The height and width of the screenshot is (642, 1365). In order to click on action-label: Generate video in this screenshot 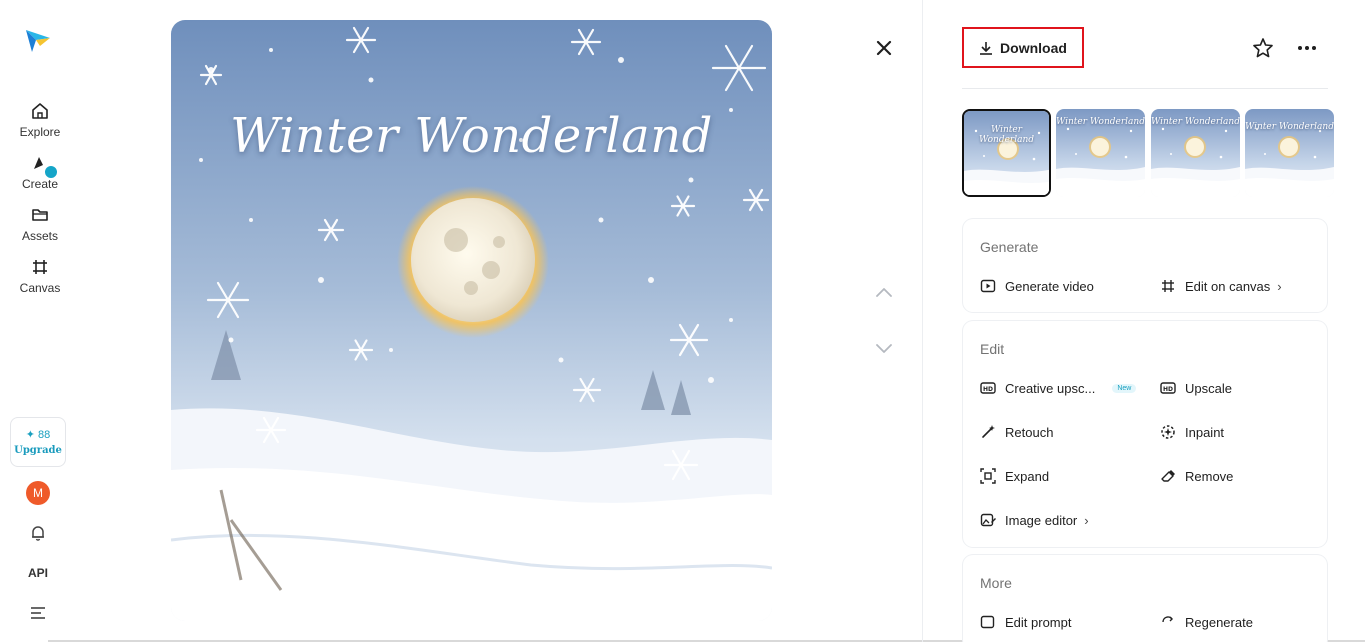, I will do `click(1049, 286)`.